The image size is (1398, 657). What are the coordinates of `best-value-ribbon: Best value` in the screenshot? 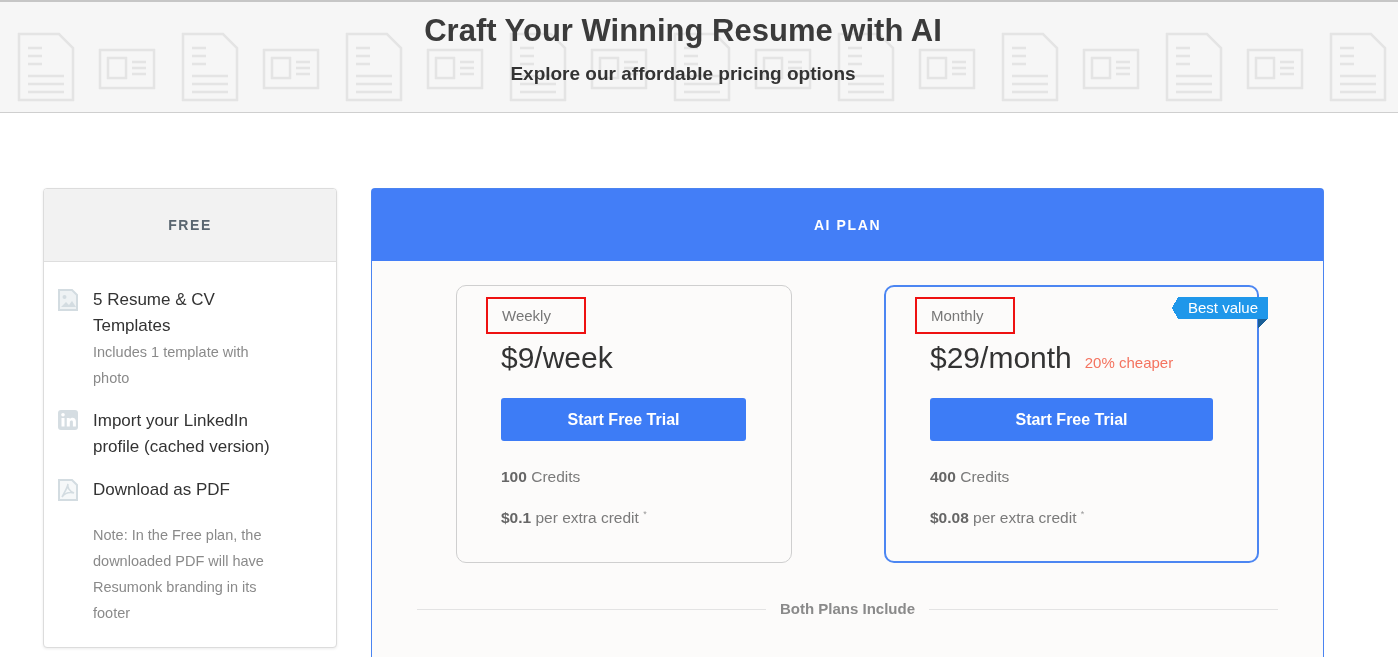 It's located at (1219, 312).